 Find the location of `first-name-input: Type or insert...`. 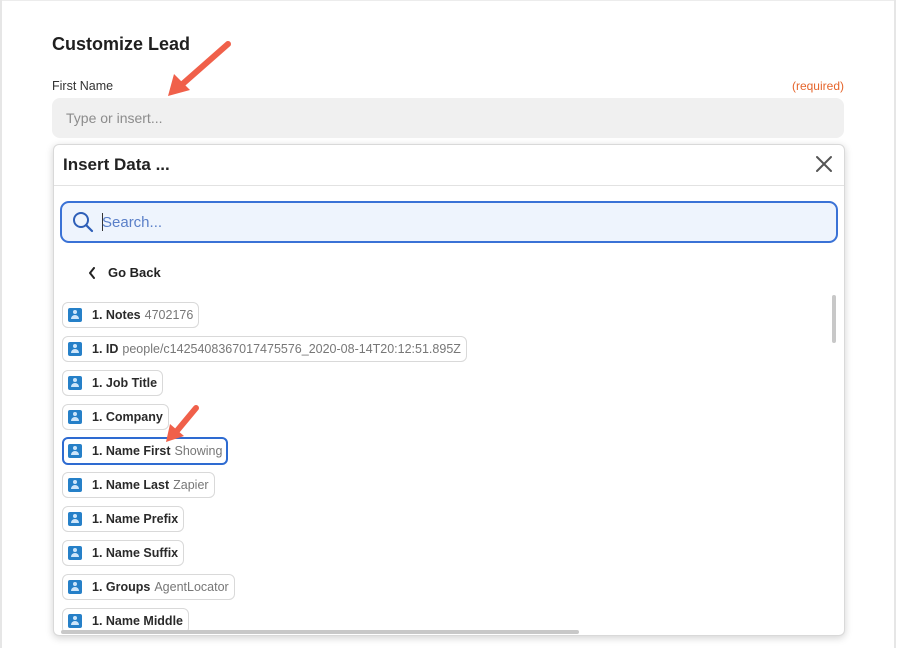

first-name-input: Type or insert... is located at coordinates (448, 118).